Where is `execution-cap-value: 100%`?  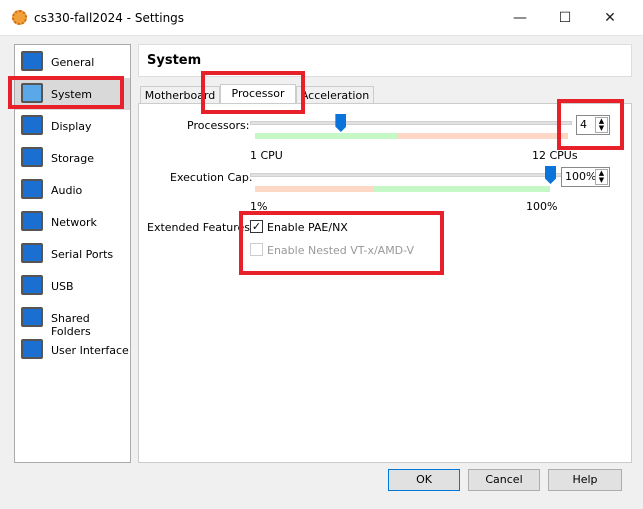
execution-cap-value: 100% is located at coordinates (581, 176).